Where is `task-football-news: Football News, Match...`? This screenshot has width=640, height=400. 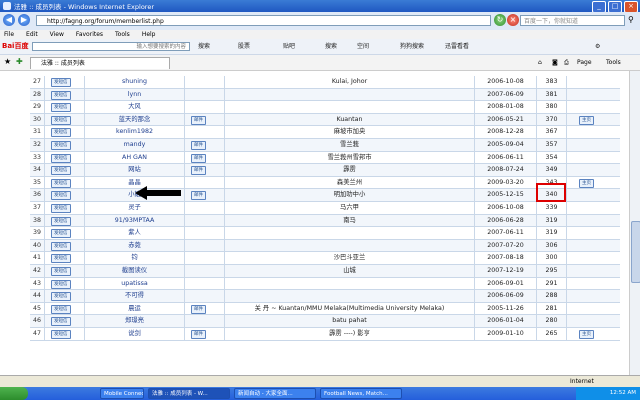
task-football-news: Football News, Match... is located at coordinates (361, 393).